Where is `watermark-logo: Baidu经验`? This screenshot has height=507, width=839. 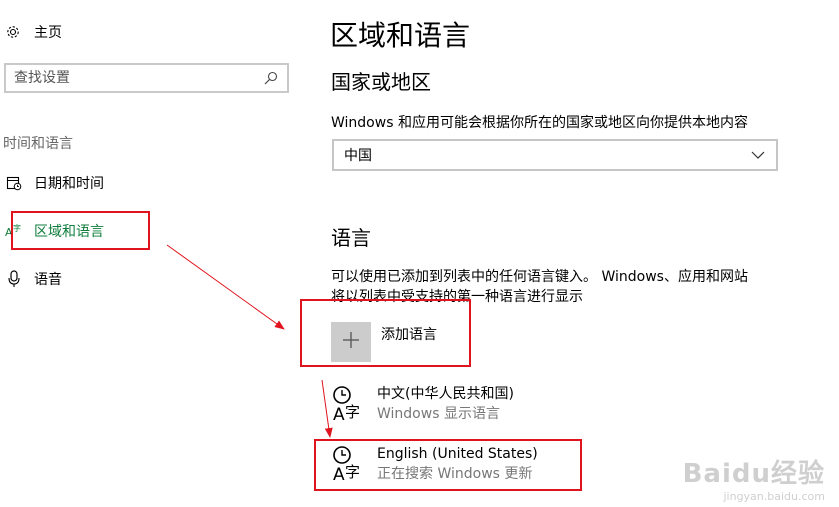 watermark-logo: Baidu经验 is located at coordinates (753, 474).